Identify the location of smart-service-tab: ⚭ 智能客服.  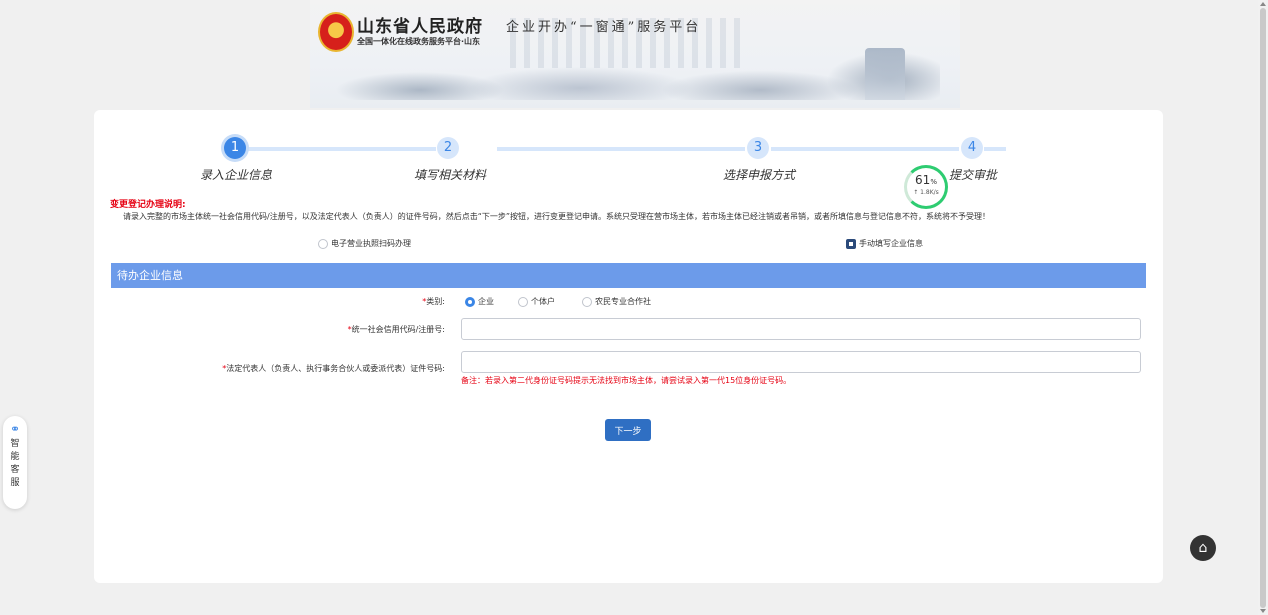
(15, 462).